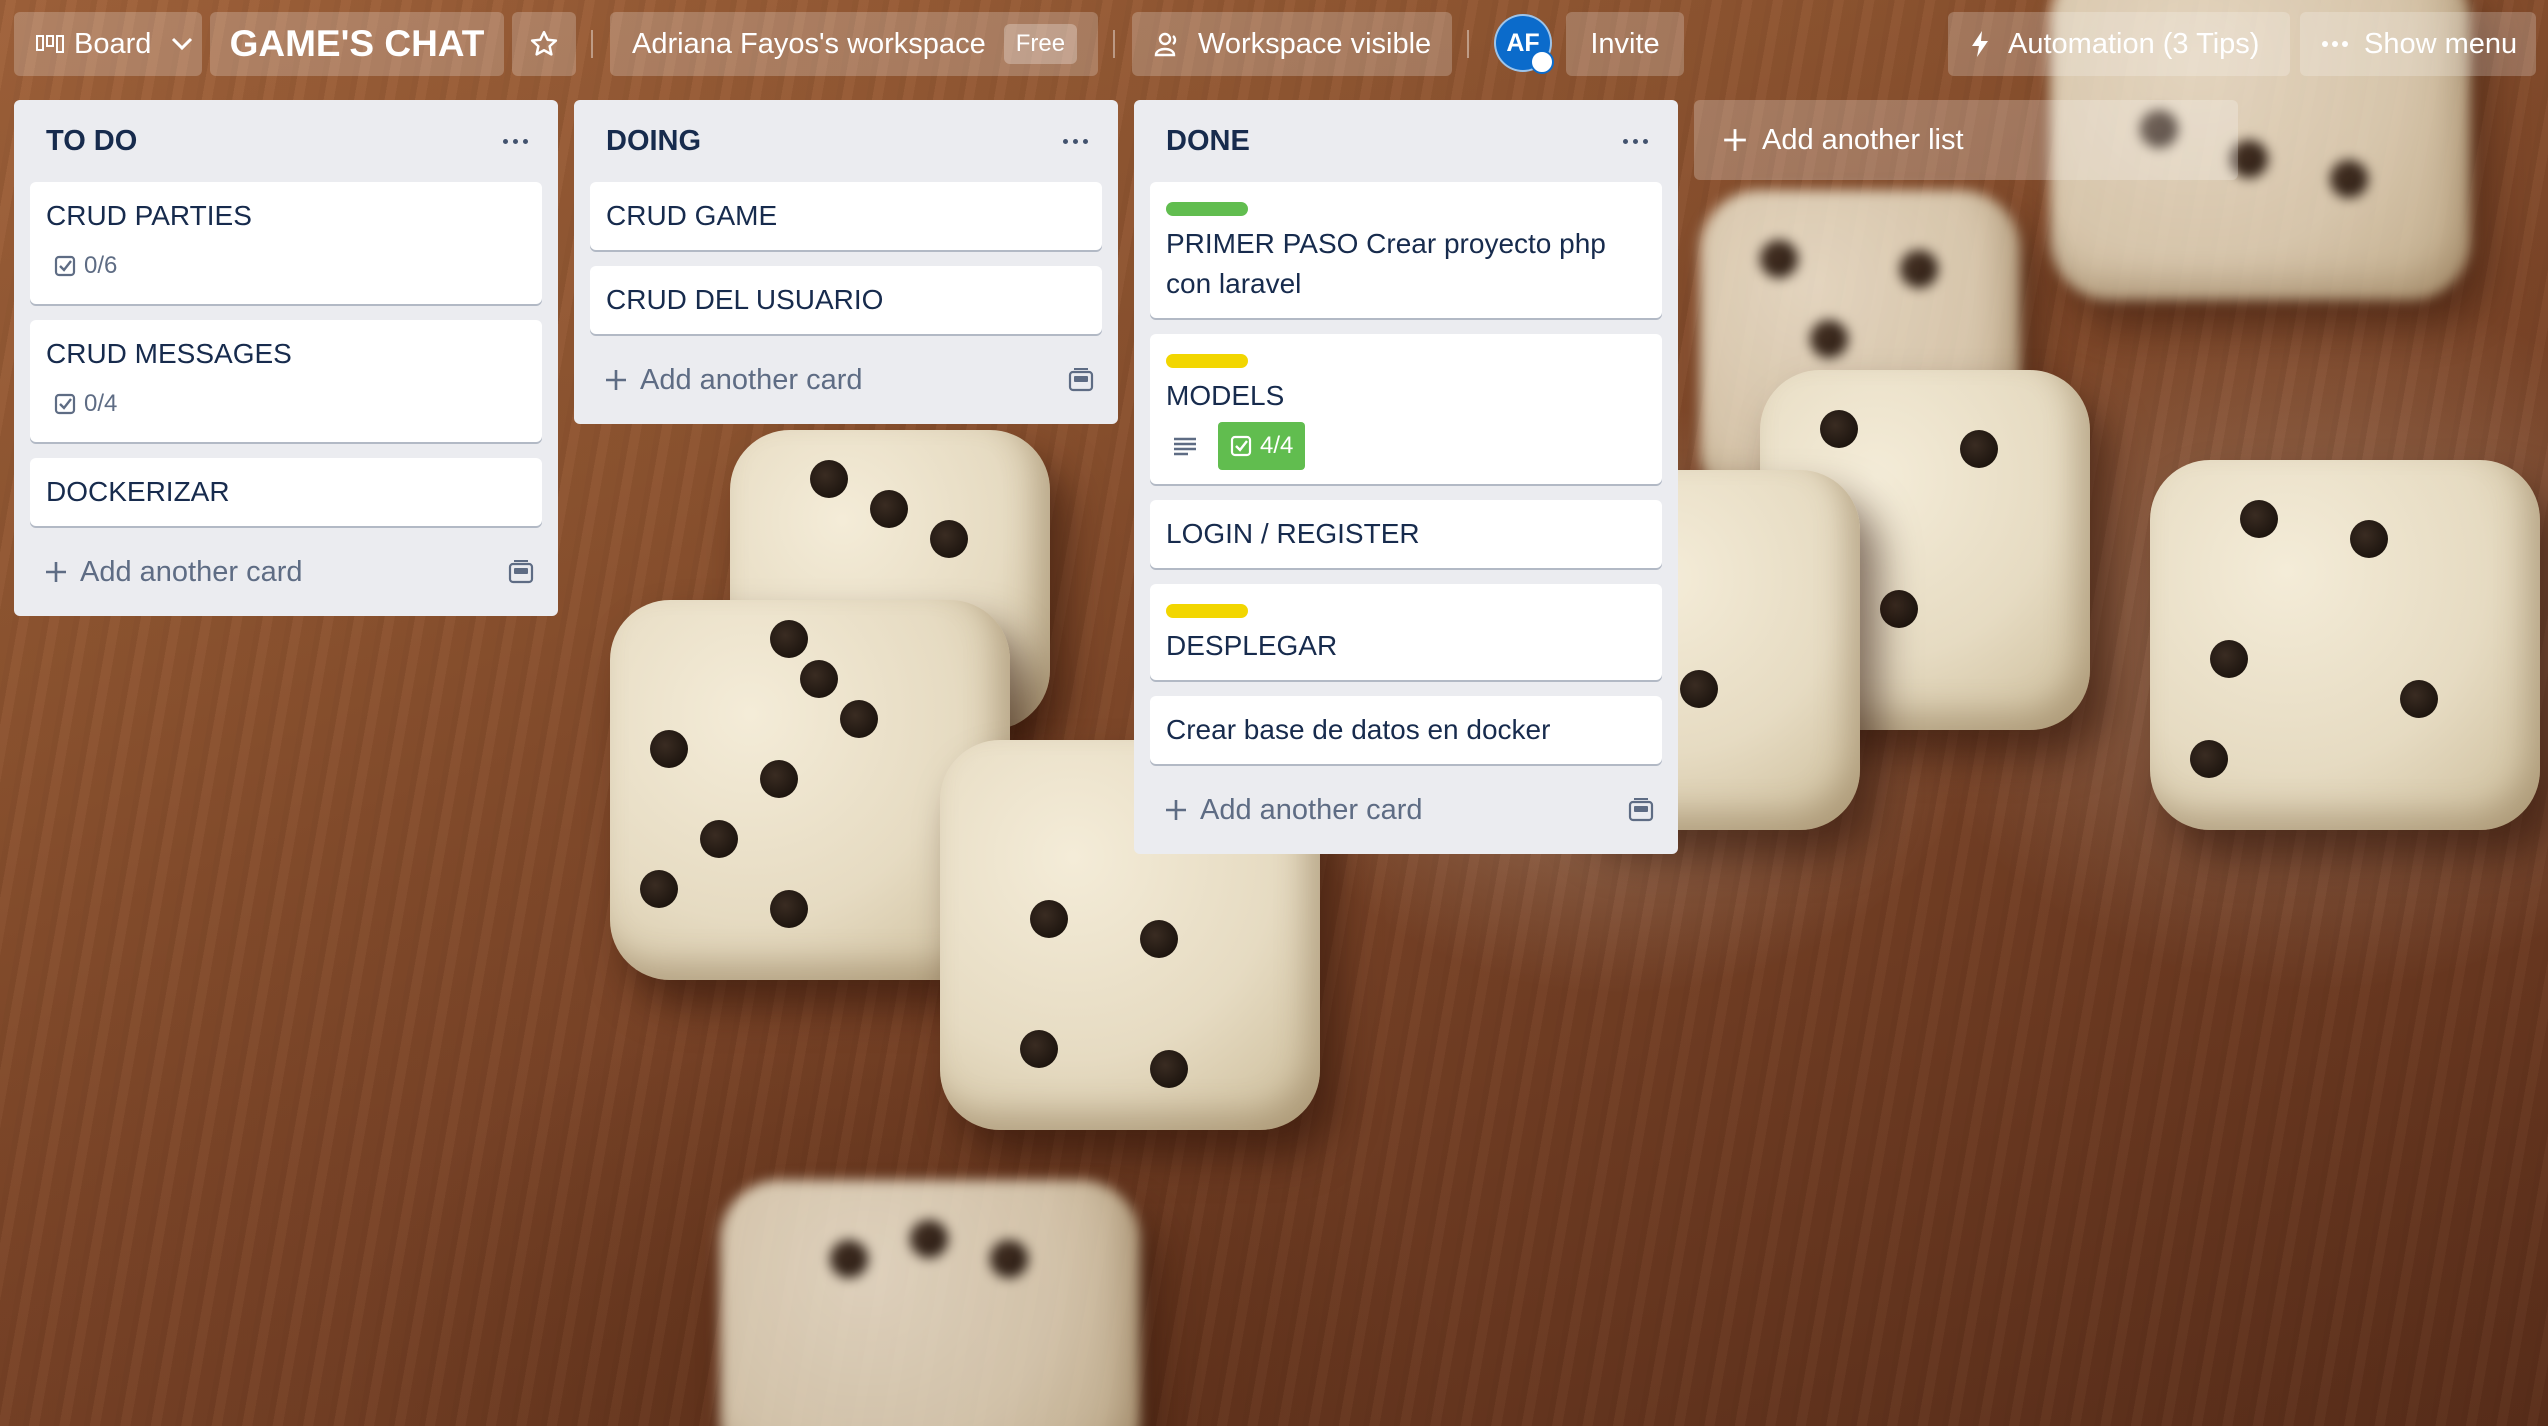 This screenshot has width=2548, height=1426. What do you see at coordinates (91, 141) in the screenshot?
I see `list-title: TO DO` at bounding box center [91, 141].